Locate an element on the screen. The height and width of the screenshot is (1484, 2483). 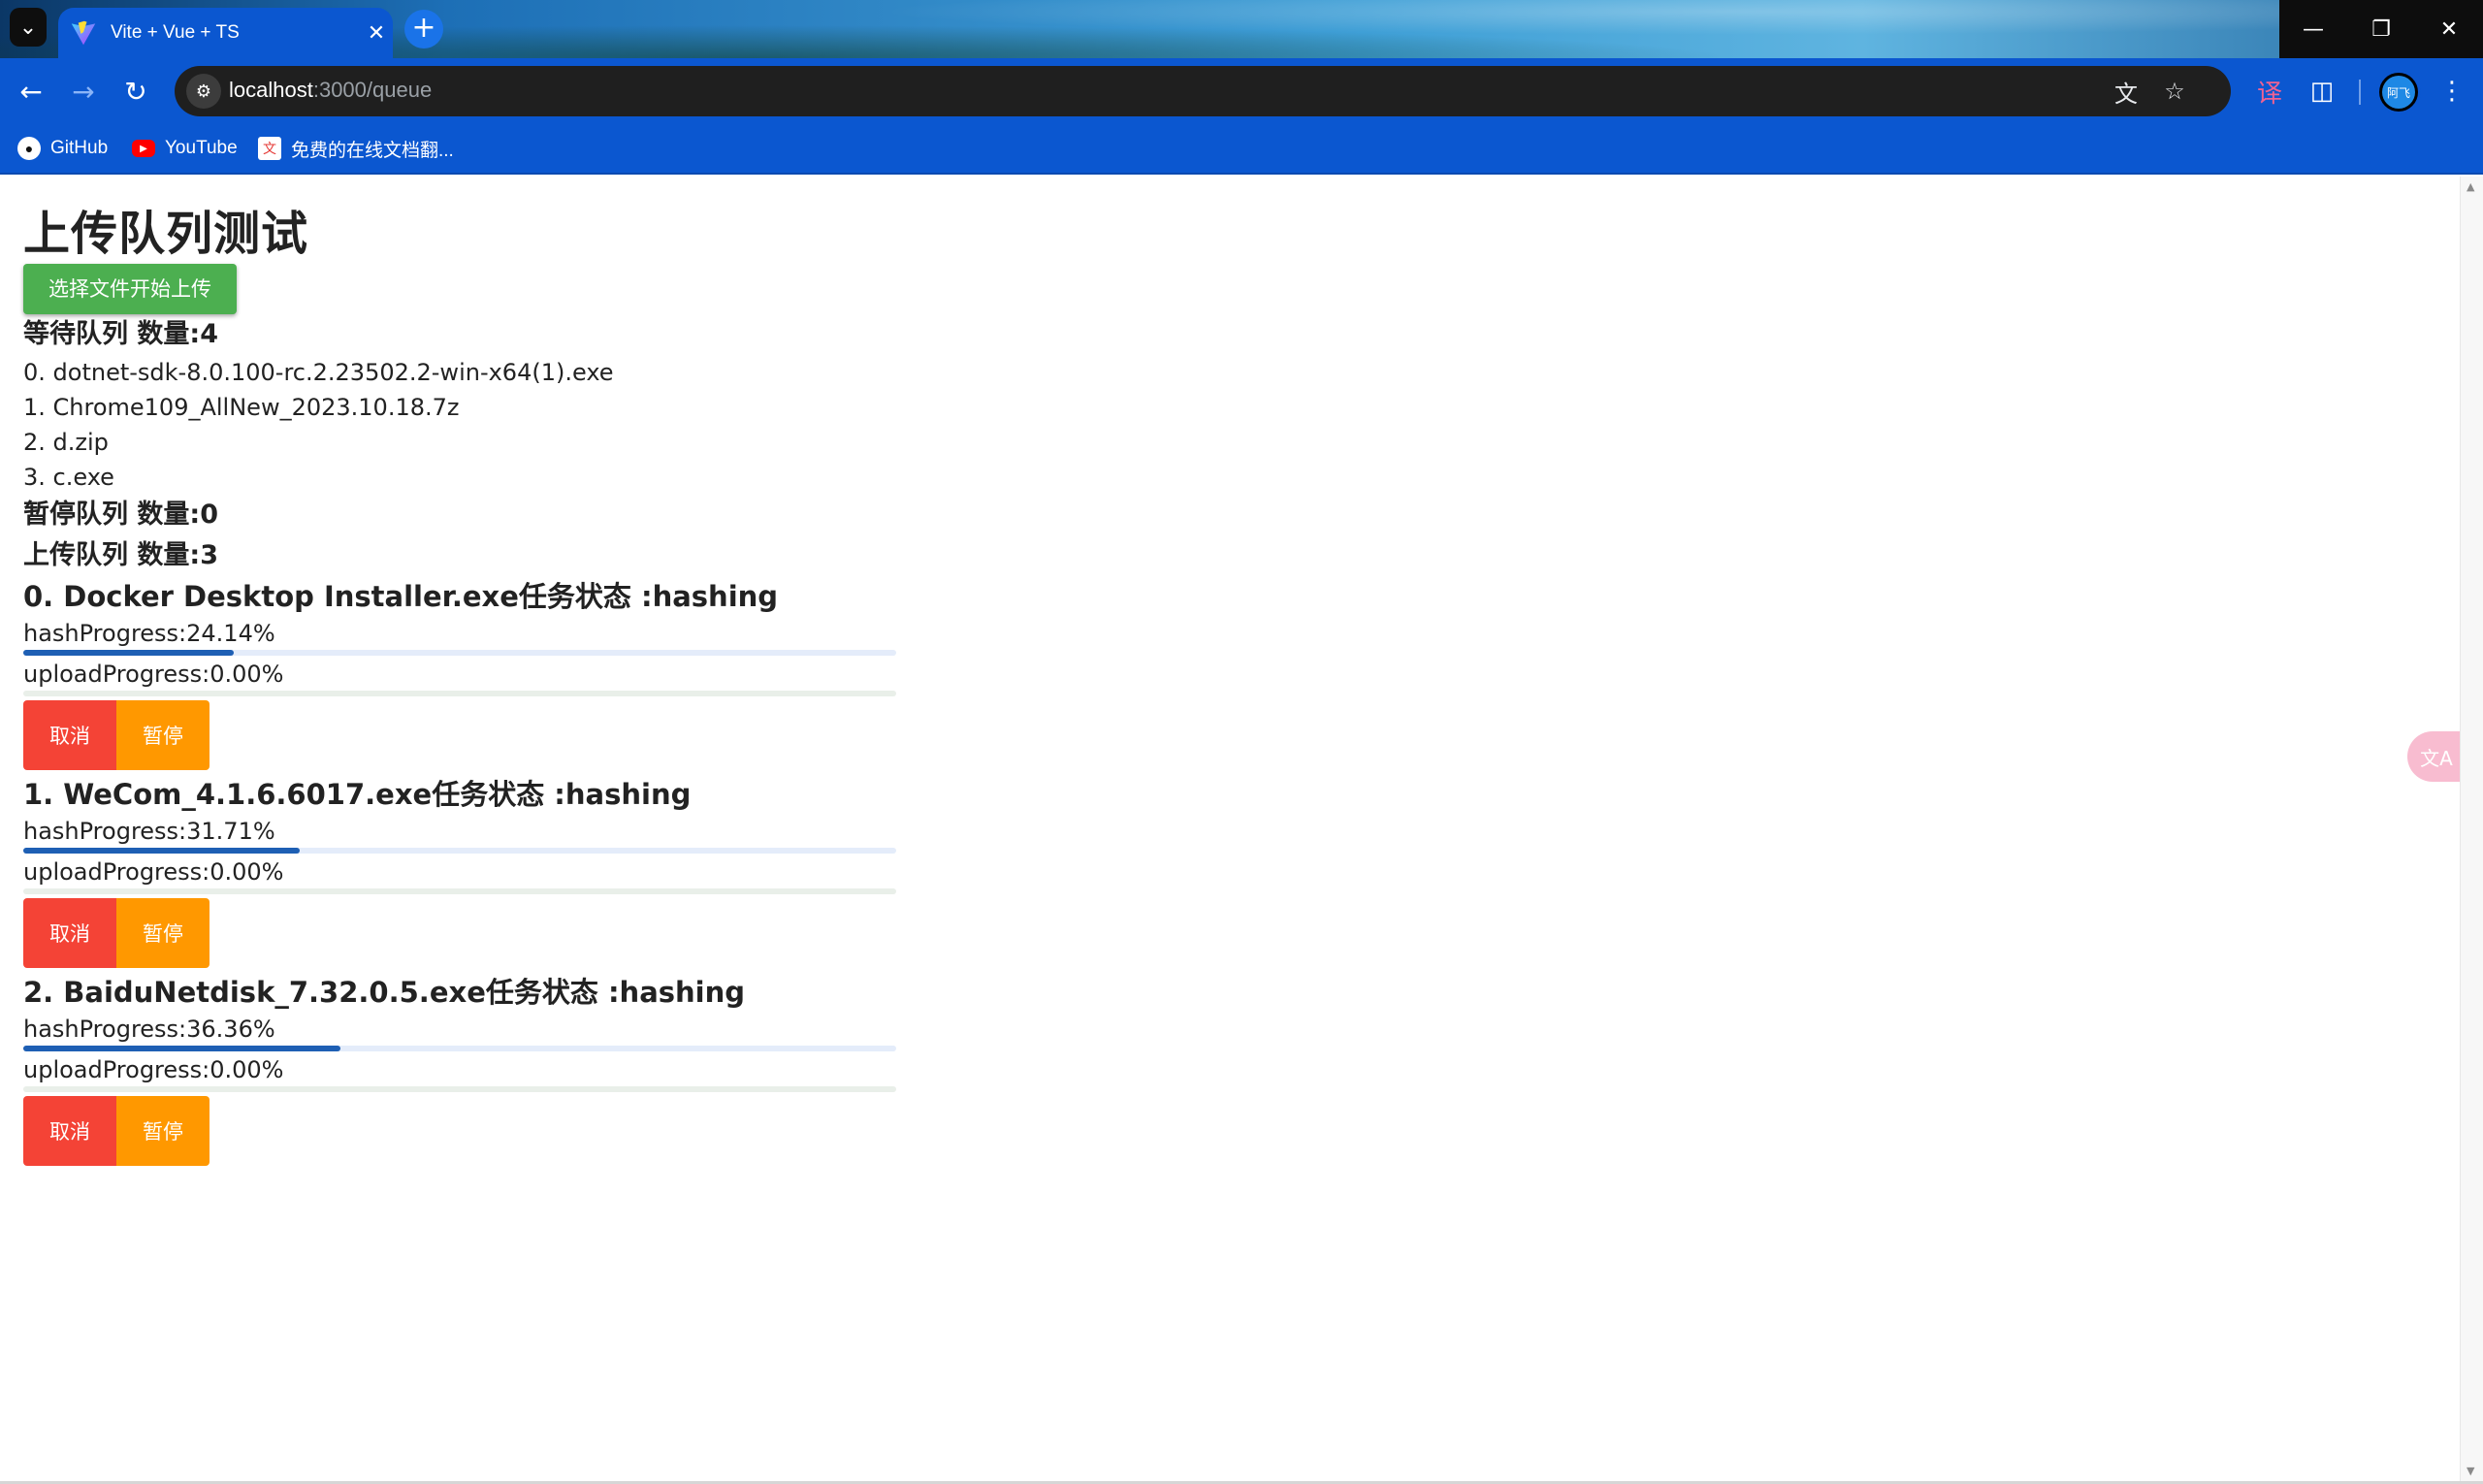
translate-extension-icon: 译 is located at coordinates (2270, 91).